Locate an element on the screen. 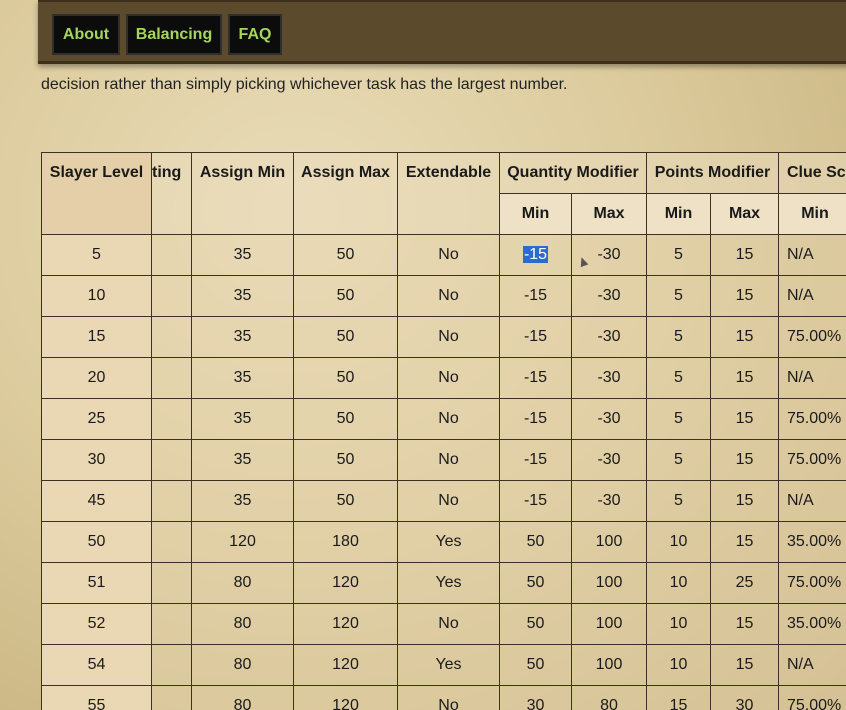  cell-clue-min: 35.00% is located at coordinates (812, 624).